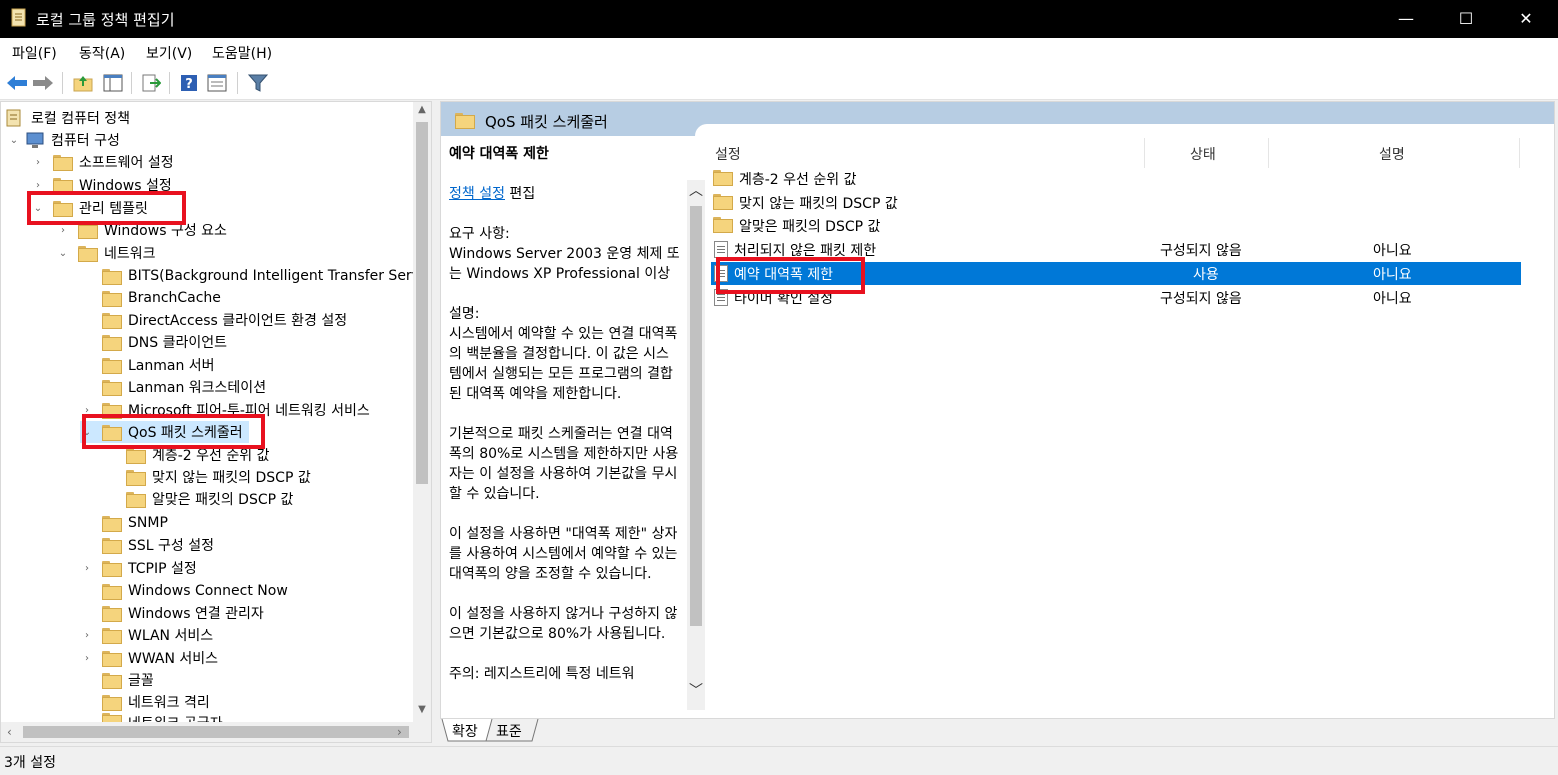  Describe the element at coordinates (189, 83) in the screenshot. I see `help-icon: ?` at that location.